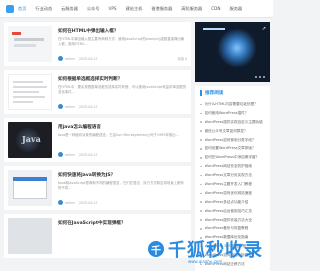  I want to click on share-icon: ↗, so click(264, 29).